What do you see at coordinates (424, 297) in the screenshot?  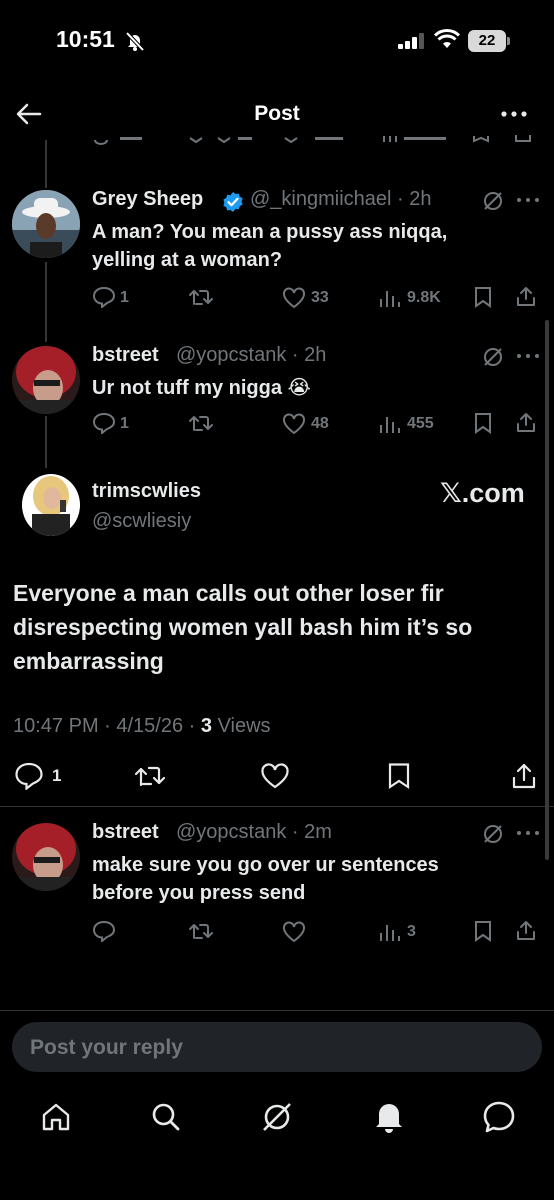 I see `views-count: 9.8K` at bounding box center [424, 297].